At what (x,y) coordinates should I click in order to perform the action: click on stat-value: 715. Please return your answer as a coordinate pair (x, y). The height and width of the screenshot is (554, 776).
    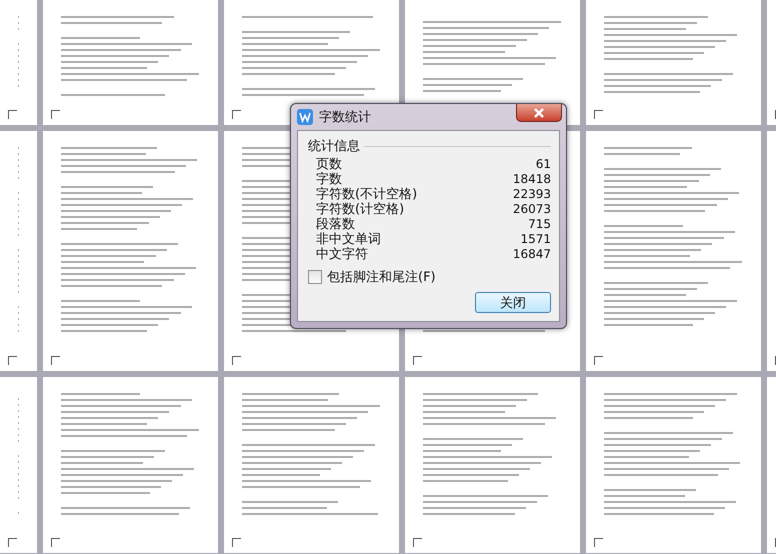
    Looking at the image, I should click on (539, 224).